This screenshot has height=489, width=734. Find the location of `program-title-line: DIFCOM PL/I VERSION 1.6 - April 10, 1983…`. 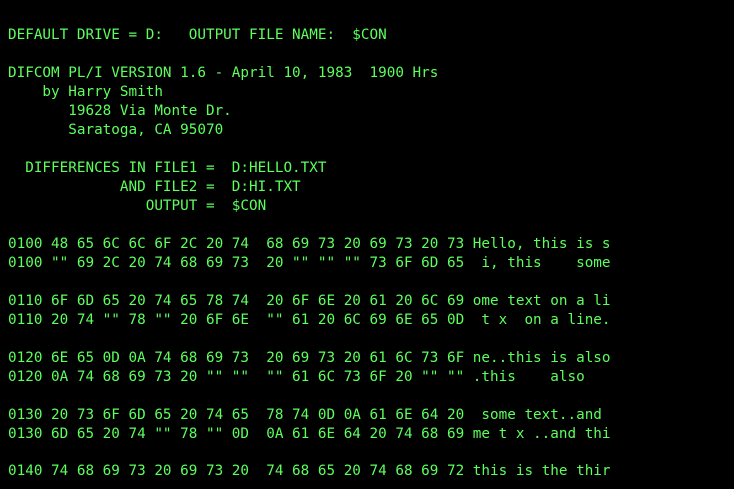

program-title-line: DIFCOM PL/I VERSION 1.6 - April 10, 1983… is located at coordinates (223, 73).